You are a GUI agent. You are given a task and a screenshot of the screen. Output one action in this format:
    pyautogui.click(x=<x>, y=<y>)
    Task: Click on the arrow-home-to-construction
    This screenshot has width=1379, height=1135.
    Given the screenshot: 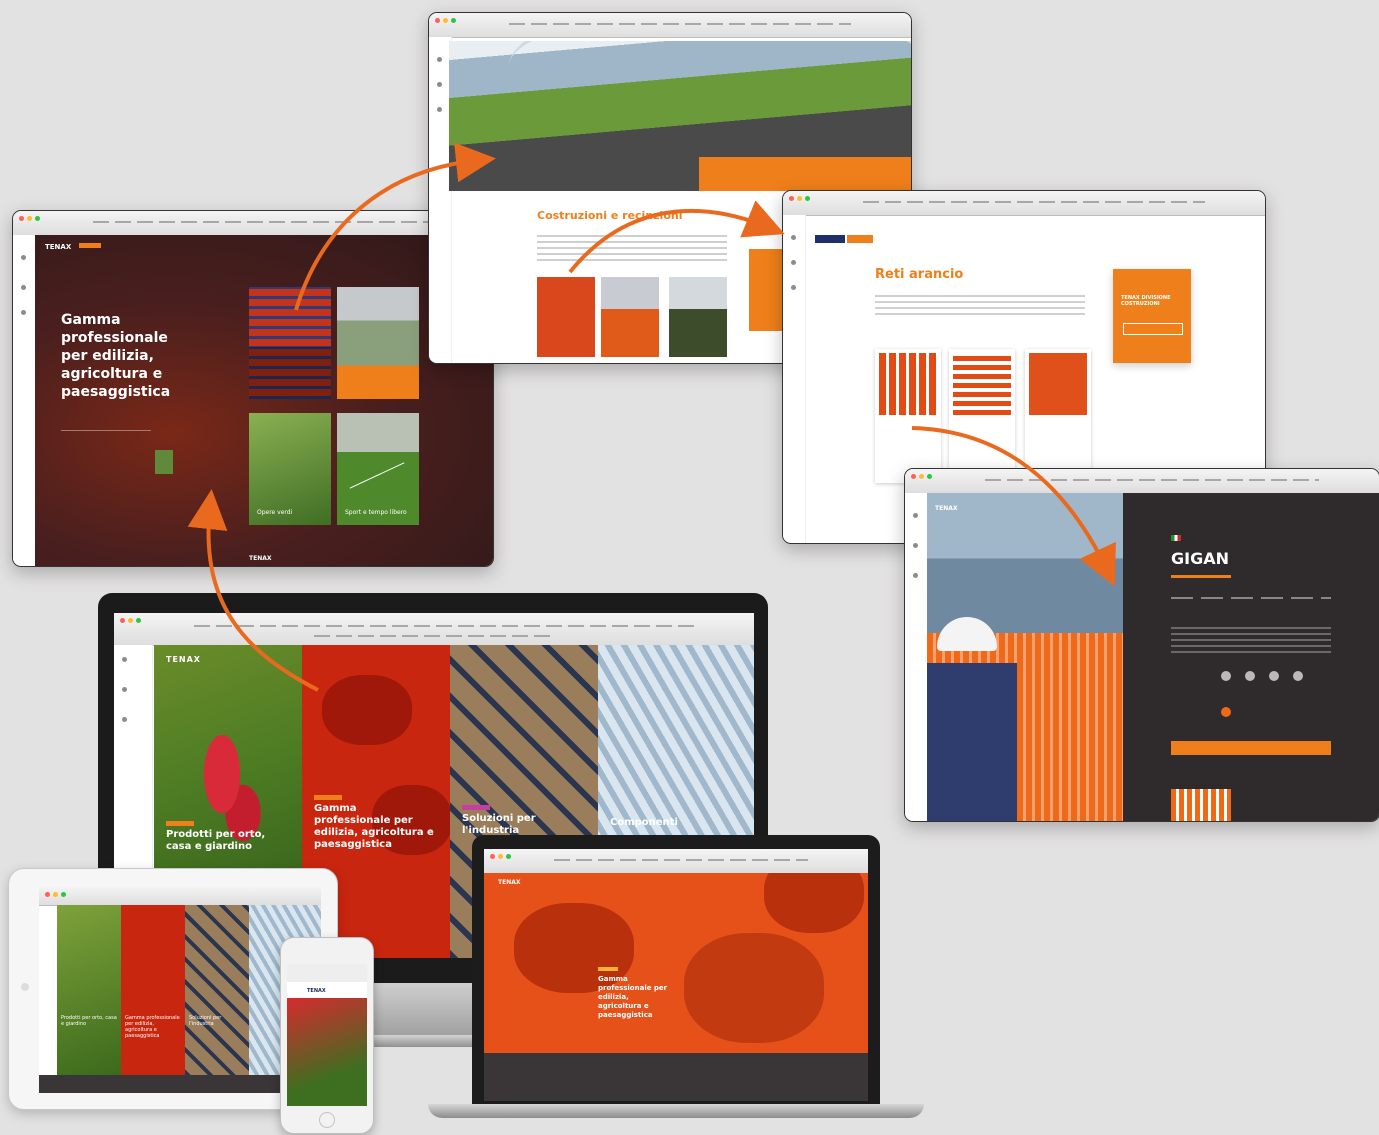 What is the action you would take?
    pyautogui.click(x=395, y=226)
    